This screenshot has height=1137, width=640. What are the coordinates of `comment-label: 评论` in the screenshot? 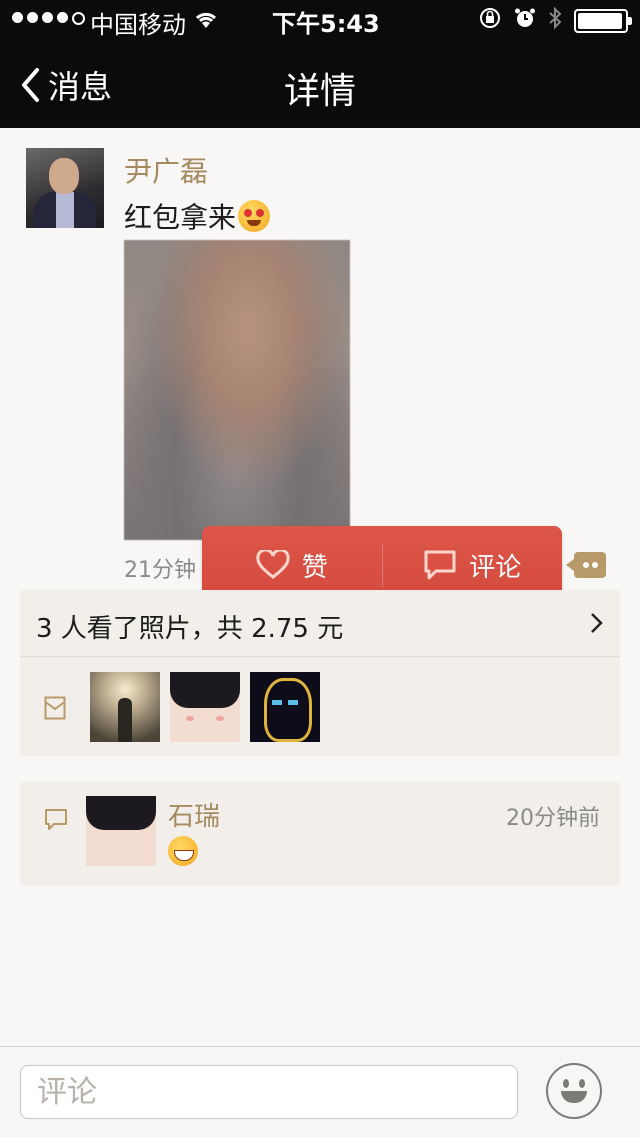 It's located at (495, 567).